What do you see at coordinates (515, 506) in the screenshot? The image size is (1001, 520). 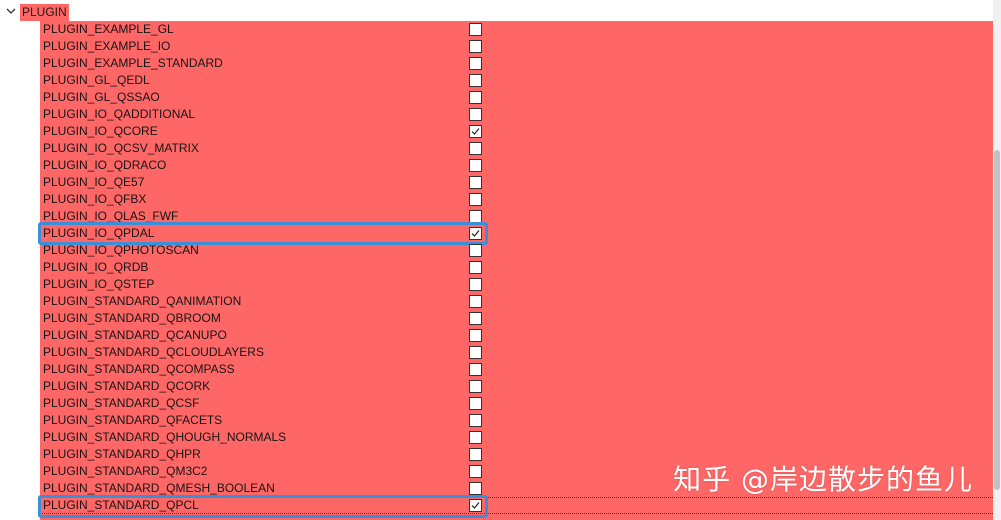 I see `table-row: PLUGIN_STANDARD_QPCL` at bounding box center [515, 506].